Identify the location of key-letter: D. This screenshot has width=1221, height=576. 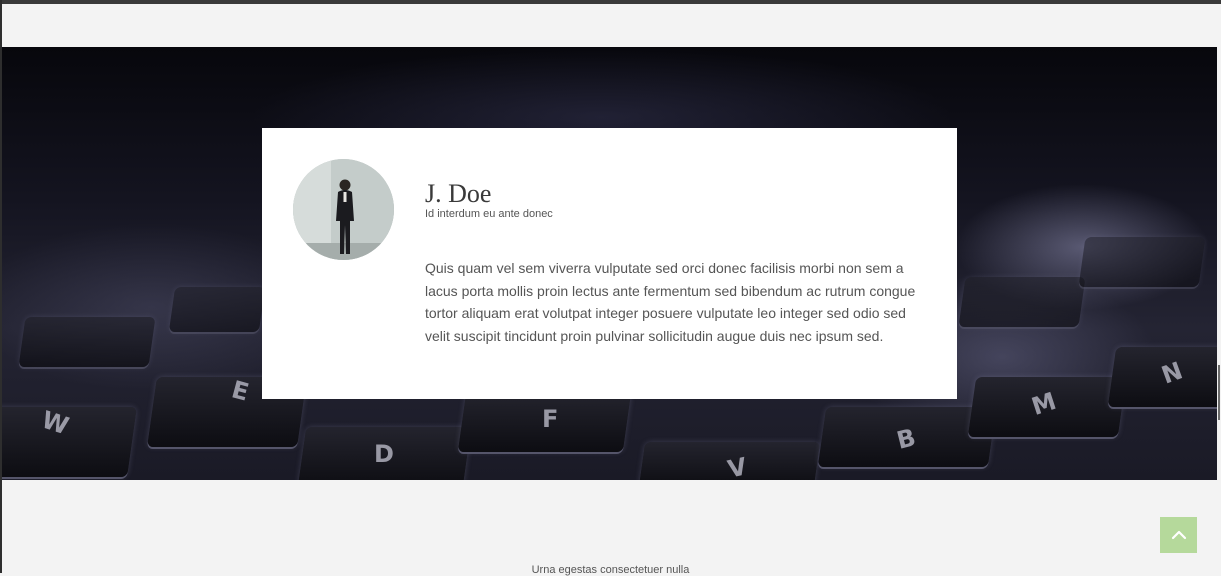
(384, 454).